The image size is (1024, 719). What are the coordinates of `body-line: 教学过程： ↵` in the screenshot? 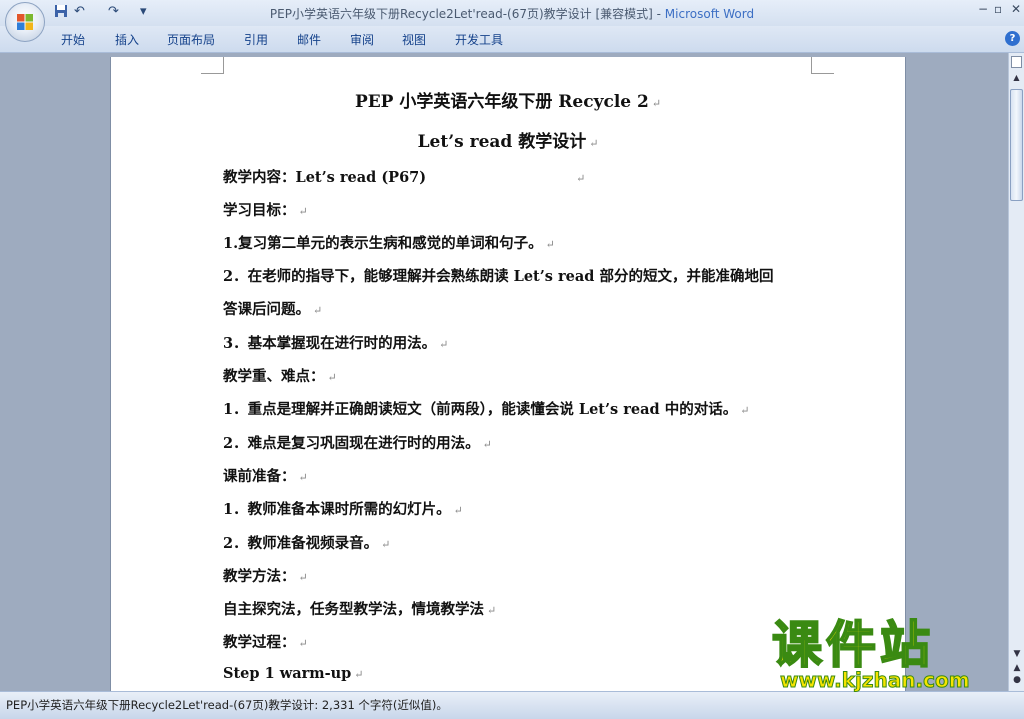 It's located at (265, 642).